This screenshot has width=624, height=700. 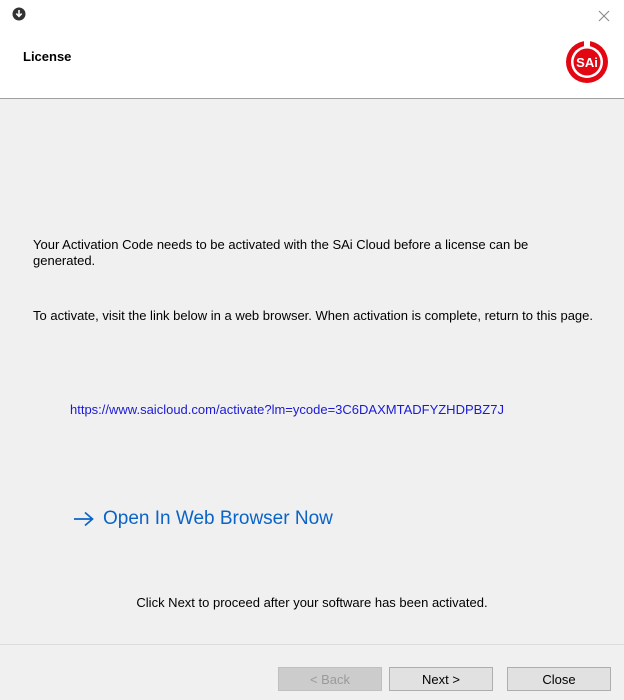 I want to click on download-icon, so click(x=19, y=14).